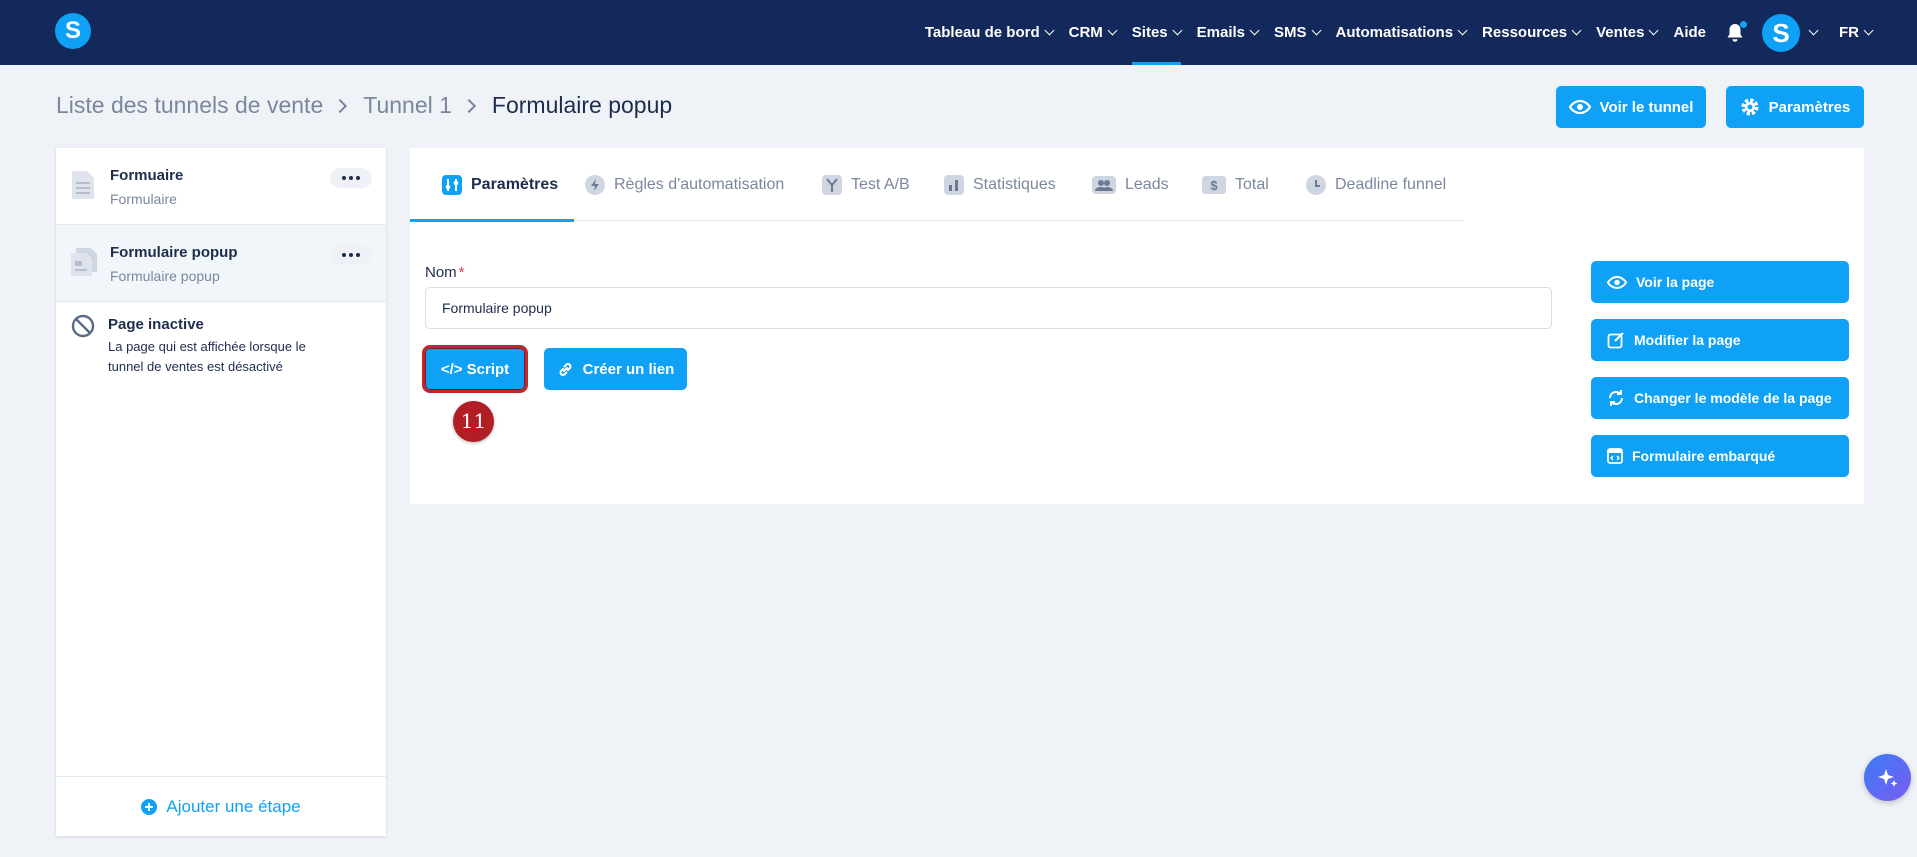 This screenshot has width=1917, height=857. What do you see at coordinates (832, 184) in the screenshot?
I see `split-icon` at bounding box center [832, 184].